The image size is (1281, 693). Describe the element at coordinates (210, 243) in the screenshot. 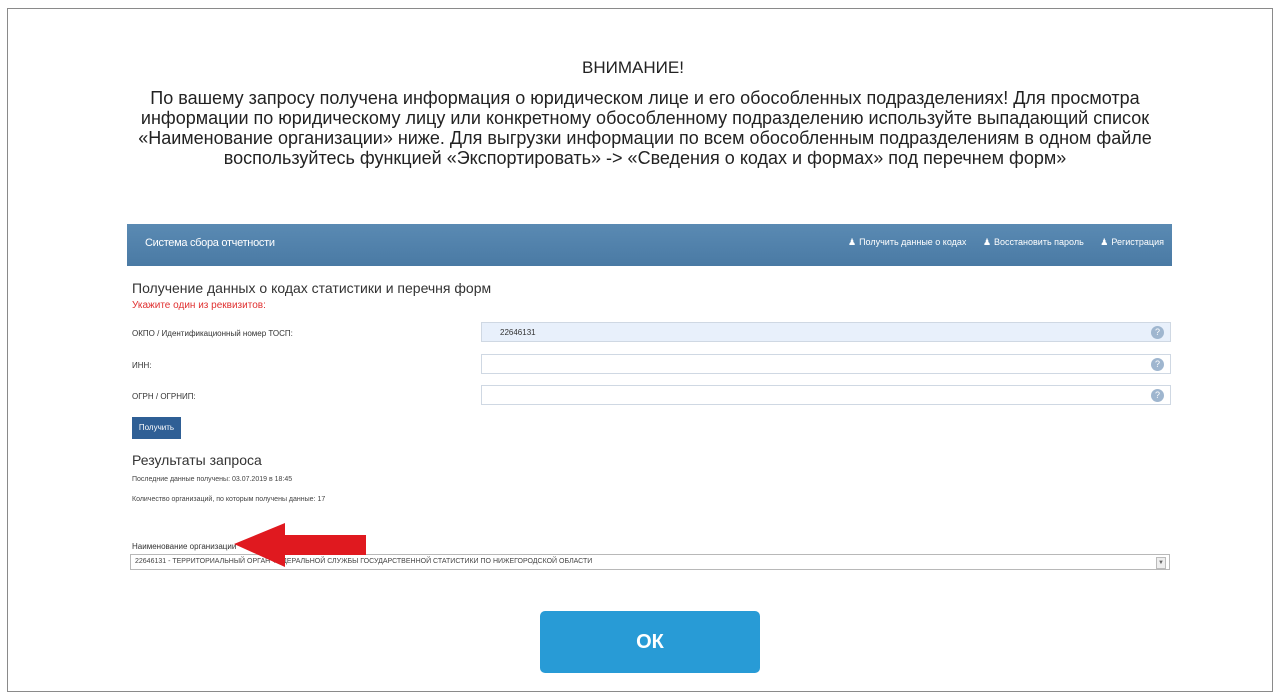

I see `embedded-brand: Система сбора отчетности` at that location.